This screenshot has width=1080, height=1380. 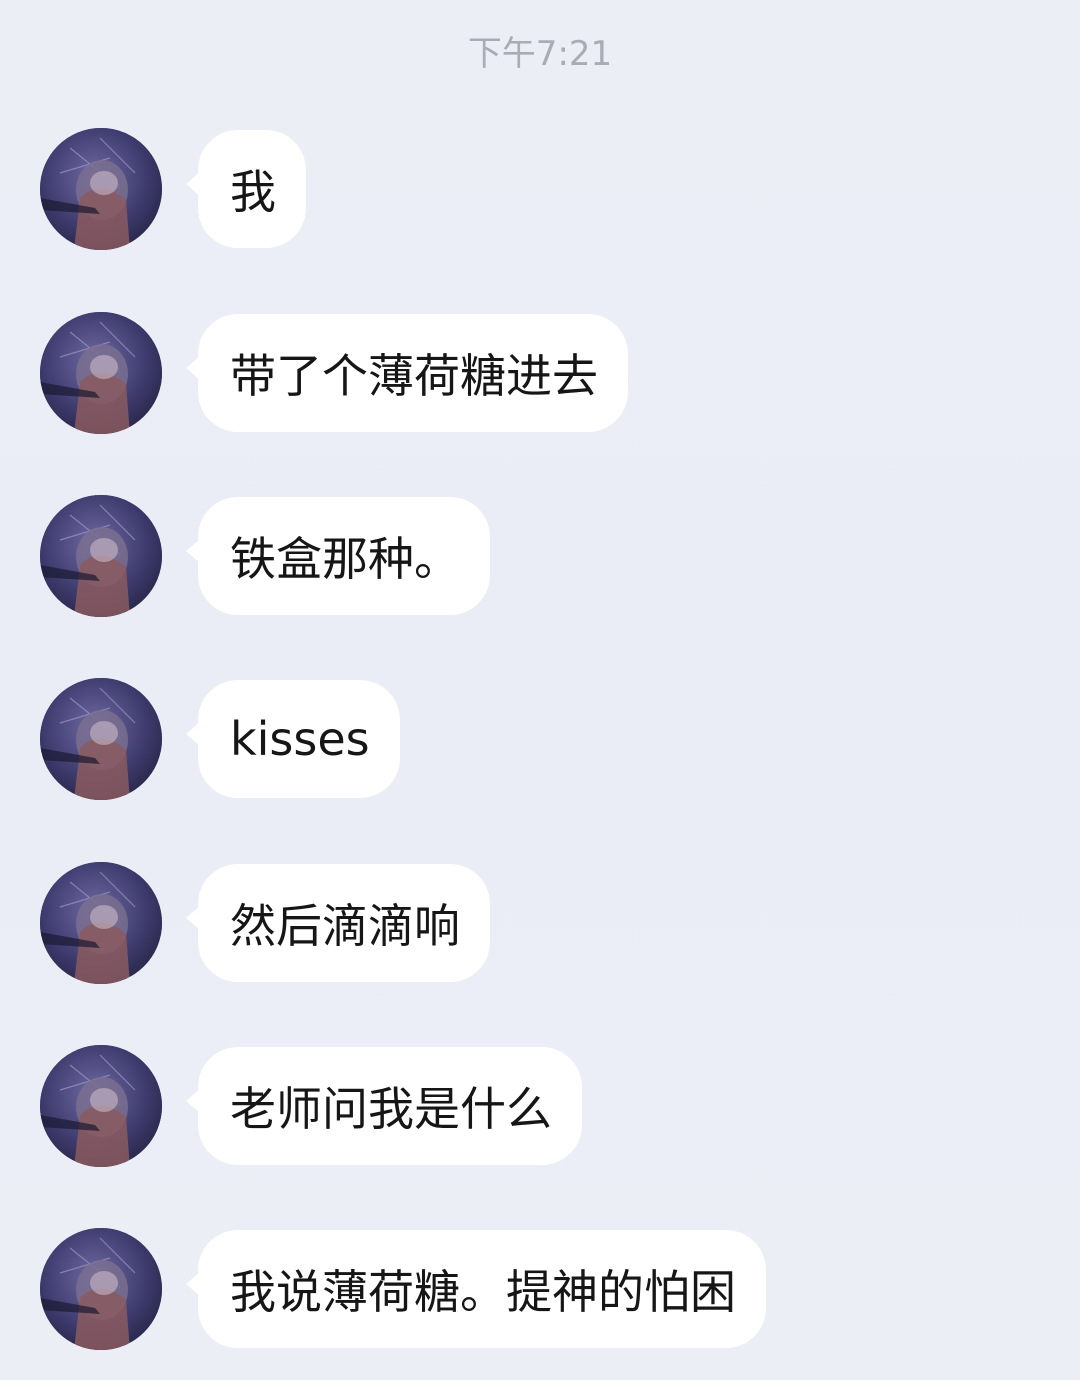 I want to click on message-bubble: 老师问我是什么, so click(x=384, y=1106).